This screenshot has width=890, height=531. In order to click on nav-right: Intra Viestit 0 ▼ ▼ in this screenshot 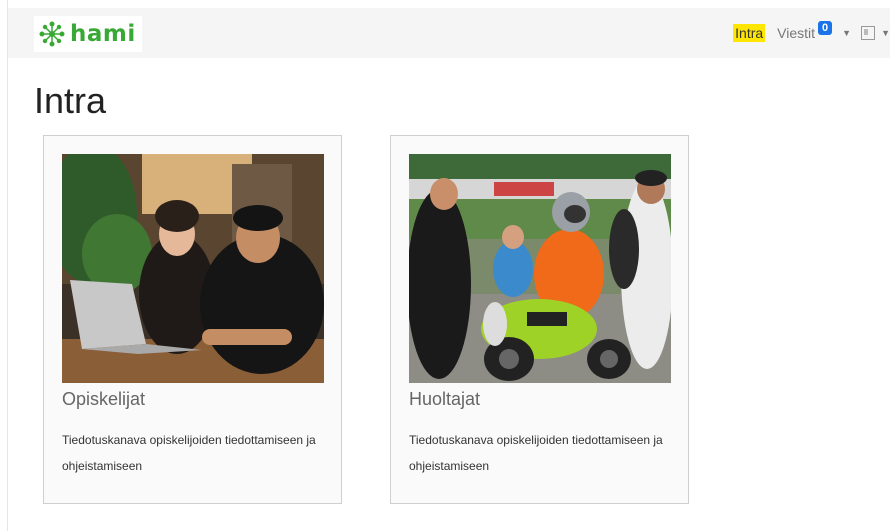, I will do `click(811, 33)`.